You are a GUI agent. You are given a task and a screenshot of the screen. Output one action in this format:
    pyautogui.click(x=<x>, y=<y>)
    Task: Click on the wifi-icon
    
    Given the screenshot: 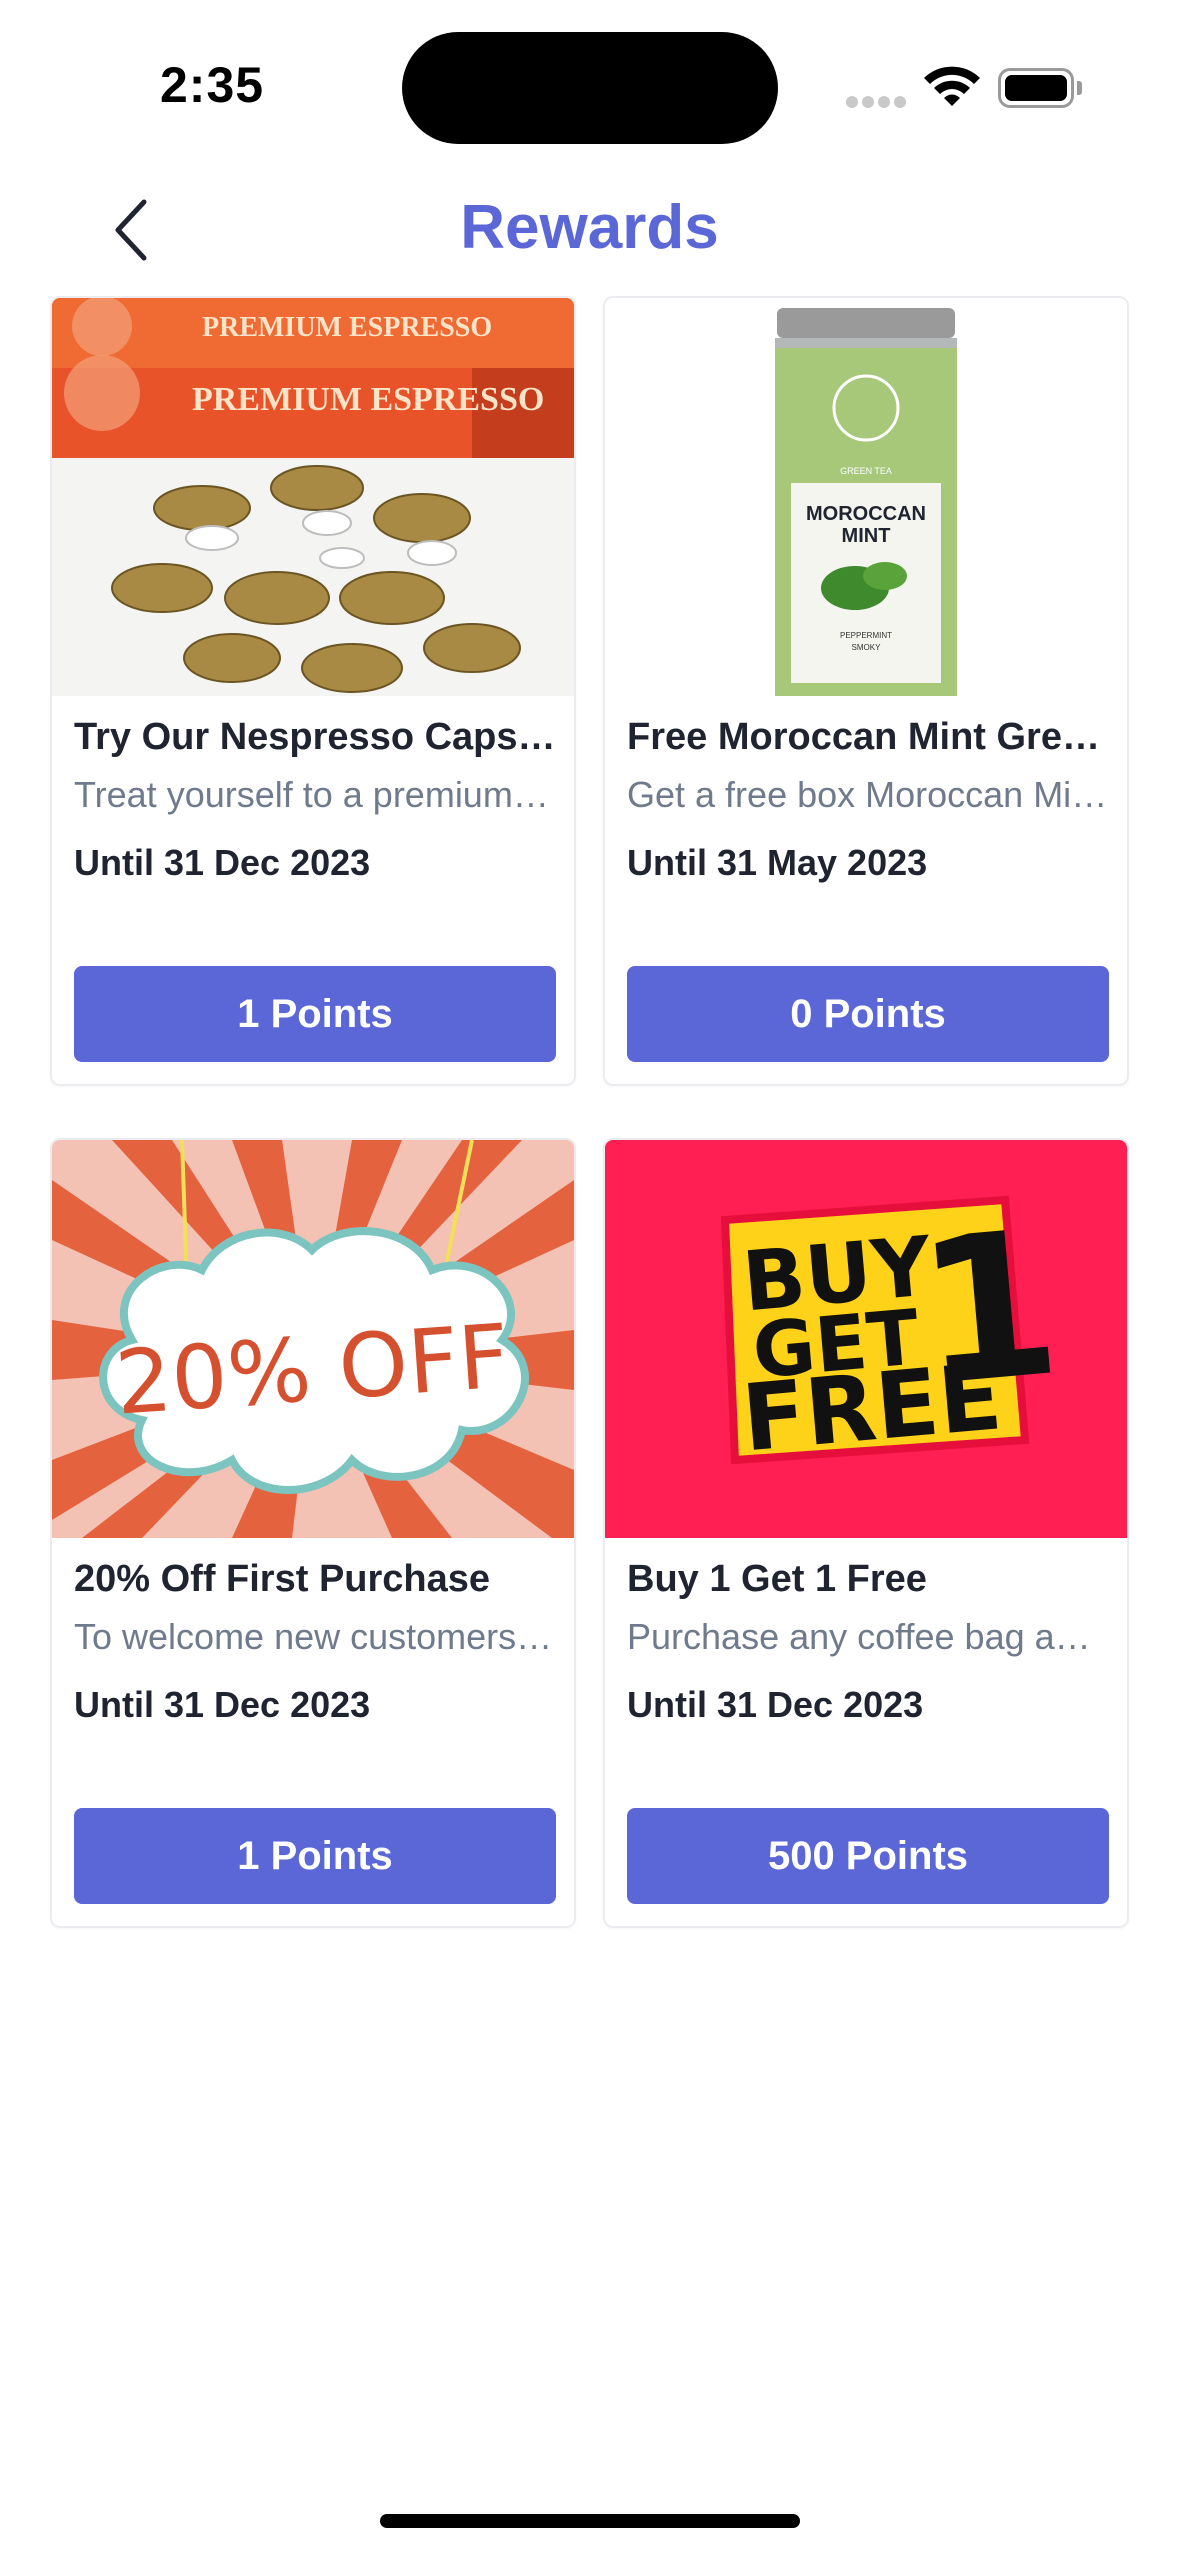 What is the action you would take?
    pyautogui.click(x=952, y=86)
    